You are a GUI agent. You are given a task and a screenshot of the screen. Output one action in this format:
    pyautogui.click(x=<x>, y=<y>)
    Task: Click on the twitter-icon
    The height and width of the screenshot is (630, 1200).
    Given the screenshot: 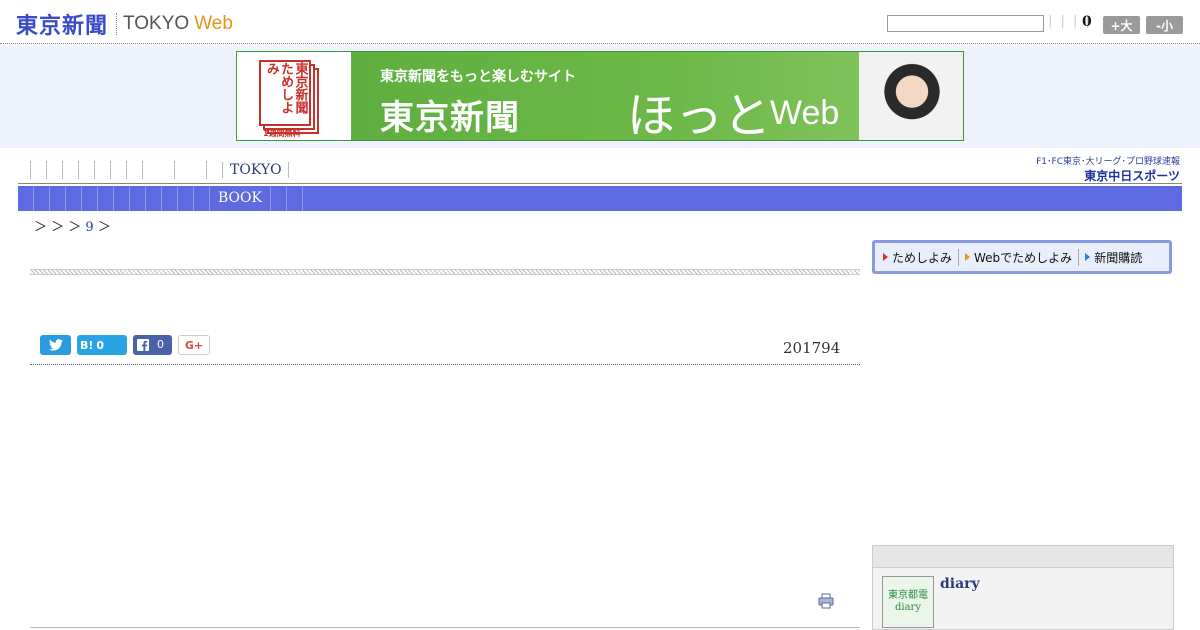 What is the action you would take?
    pyautogui.click(x=55, y=345)
    